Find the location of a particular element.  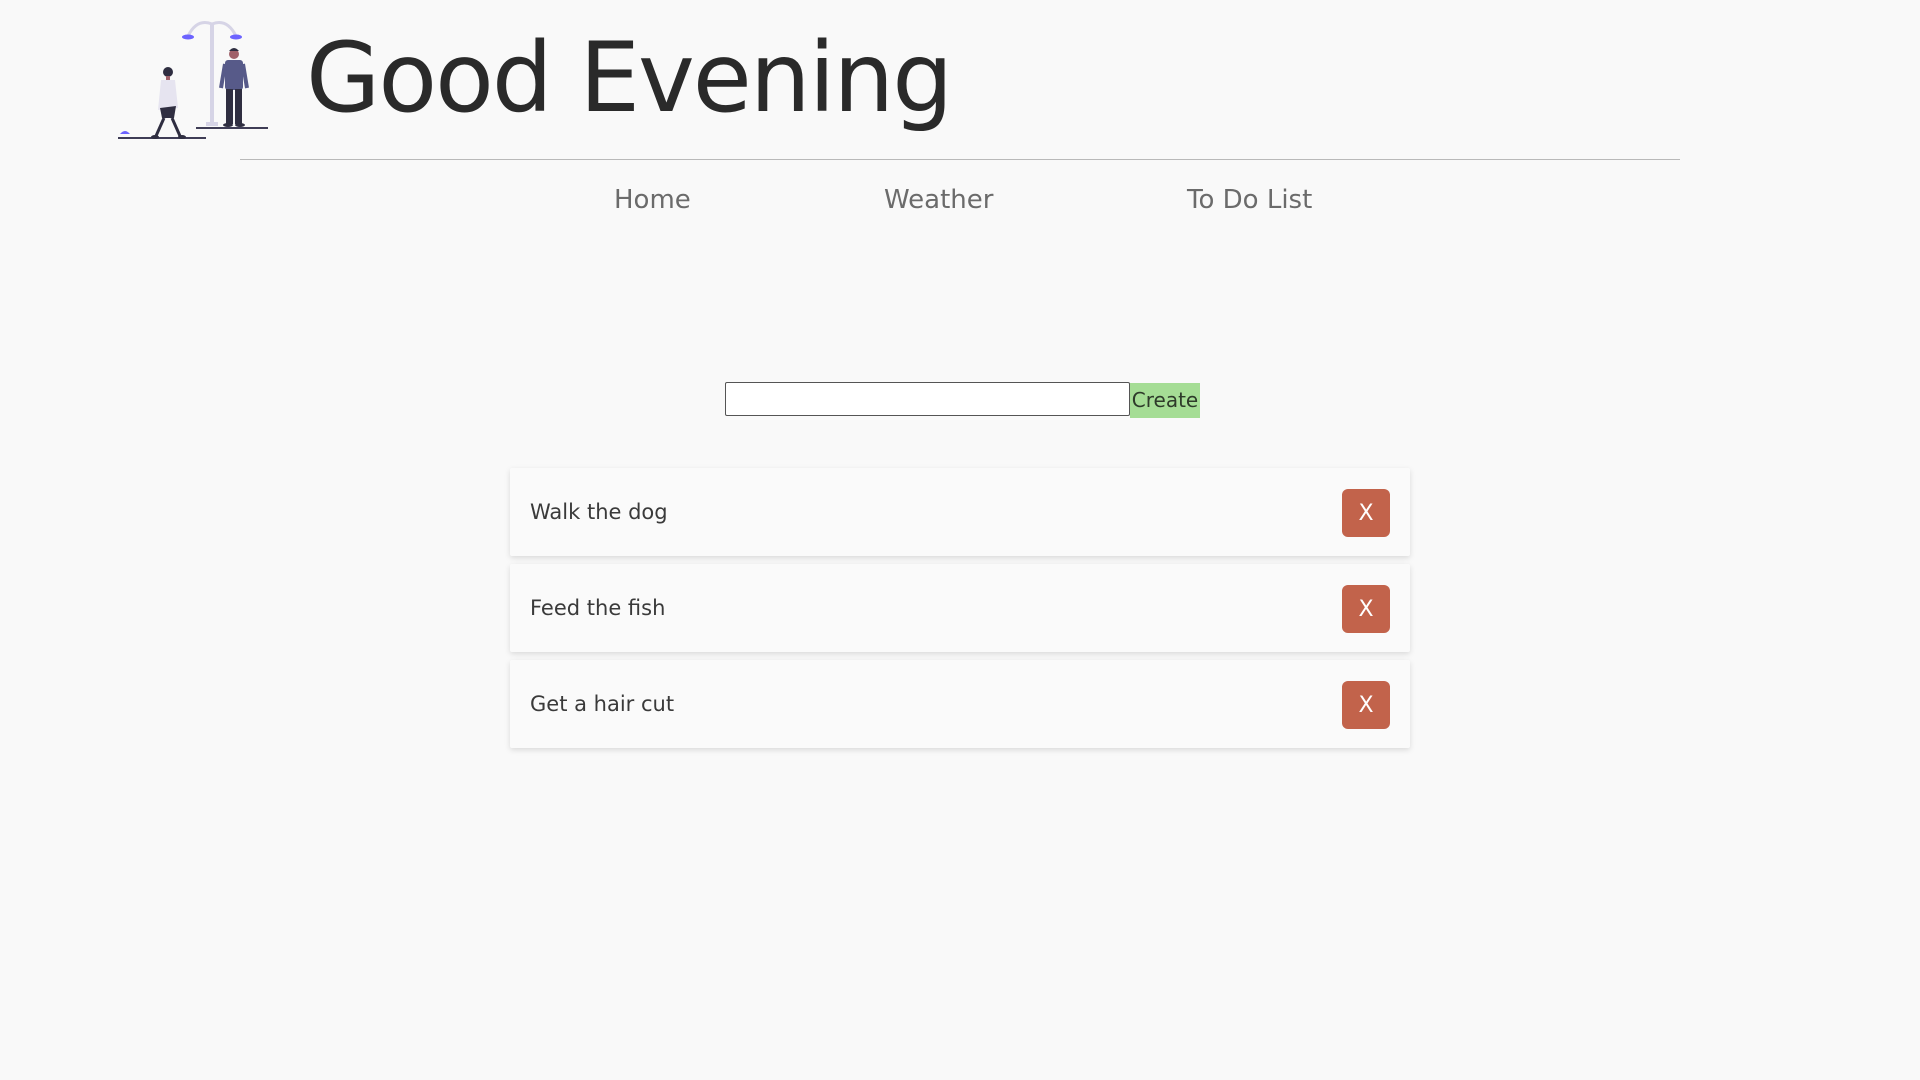

create-button: Create is located at coordinates (1165, 400).